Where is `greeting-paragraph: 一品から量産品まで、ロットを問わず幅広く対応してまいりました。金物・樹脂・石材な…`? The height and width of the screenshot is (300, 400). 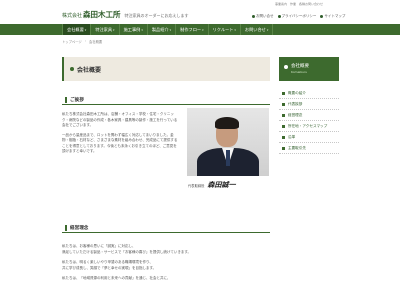
greeting-paragraph: 一品から量産品まで、ロットを問わず幅広く対応してまいりました。金物・樹脂・石材な… is located at coordinates (120, 143).